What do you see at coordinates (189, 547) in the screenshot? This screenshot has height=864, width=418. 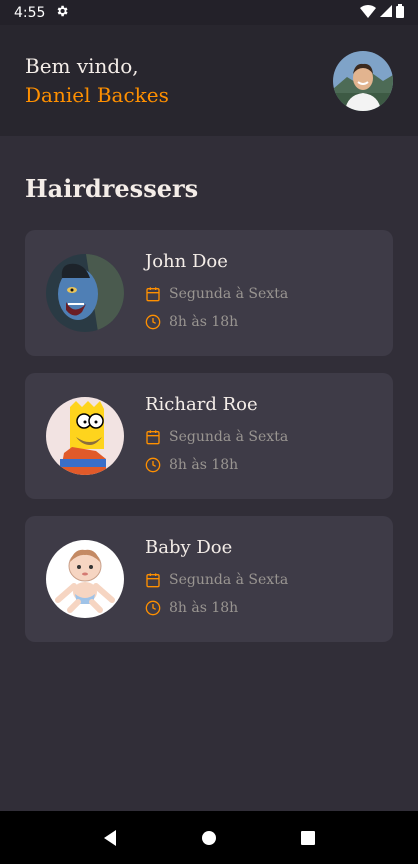 I see `provider-name: Baby Doe` at bounding box center [189, 547].